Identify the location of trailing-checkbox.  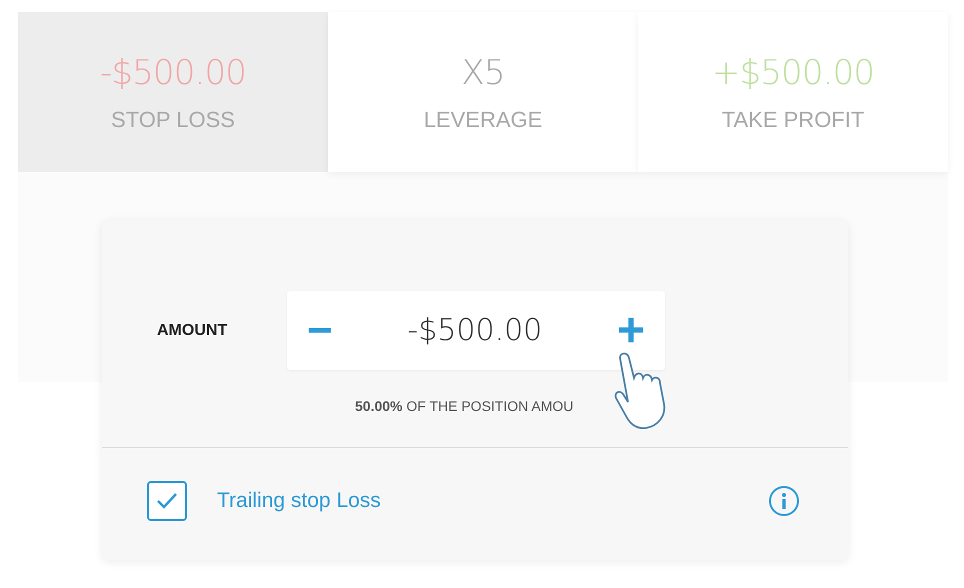
(167, 501).